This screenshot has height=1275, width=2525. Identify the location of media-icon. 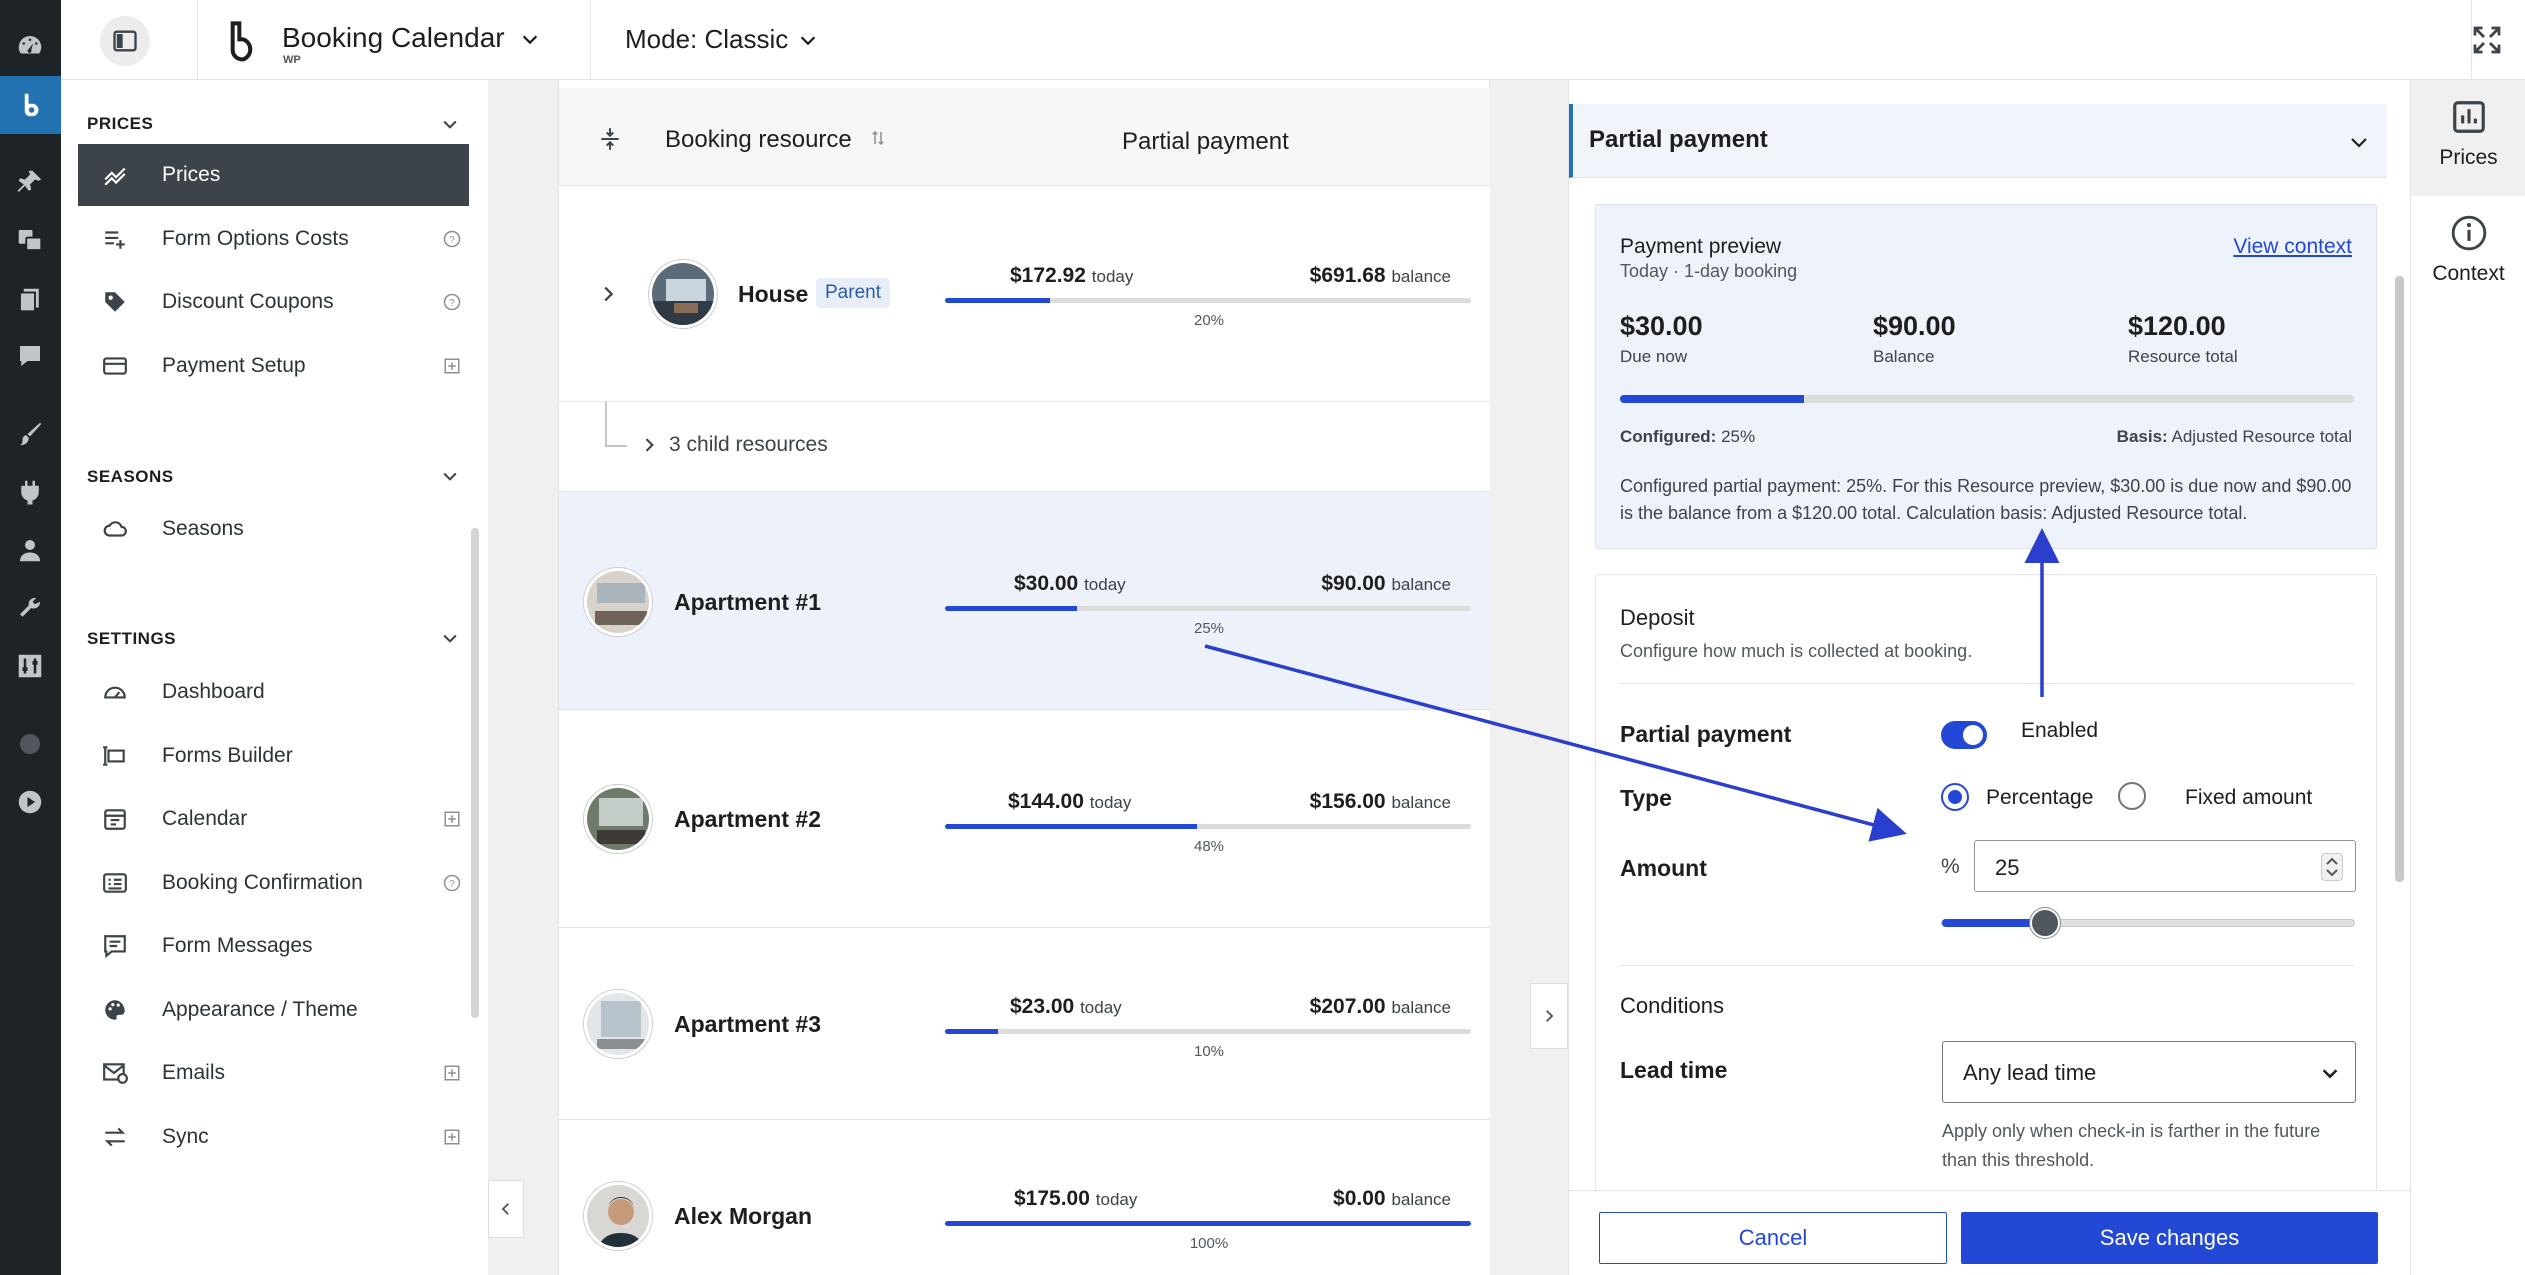
(30, 240).